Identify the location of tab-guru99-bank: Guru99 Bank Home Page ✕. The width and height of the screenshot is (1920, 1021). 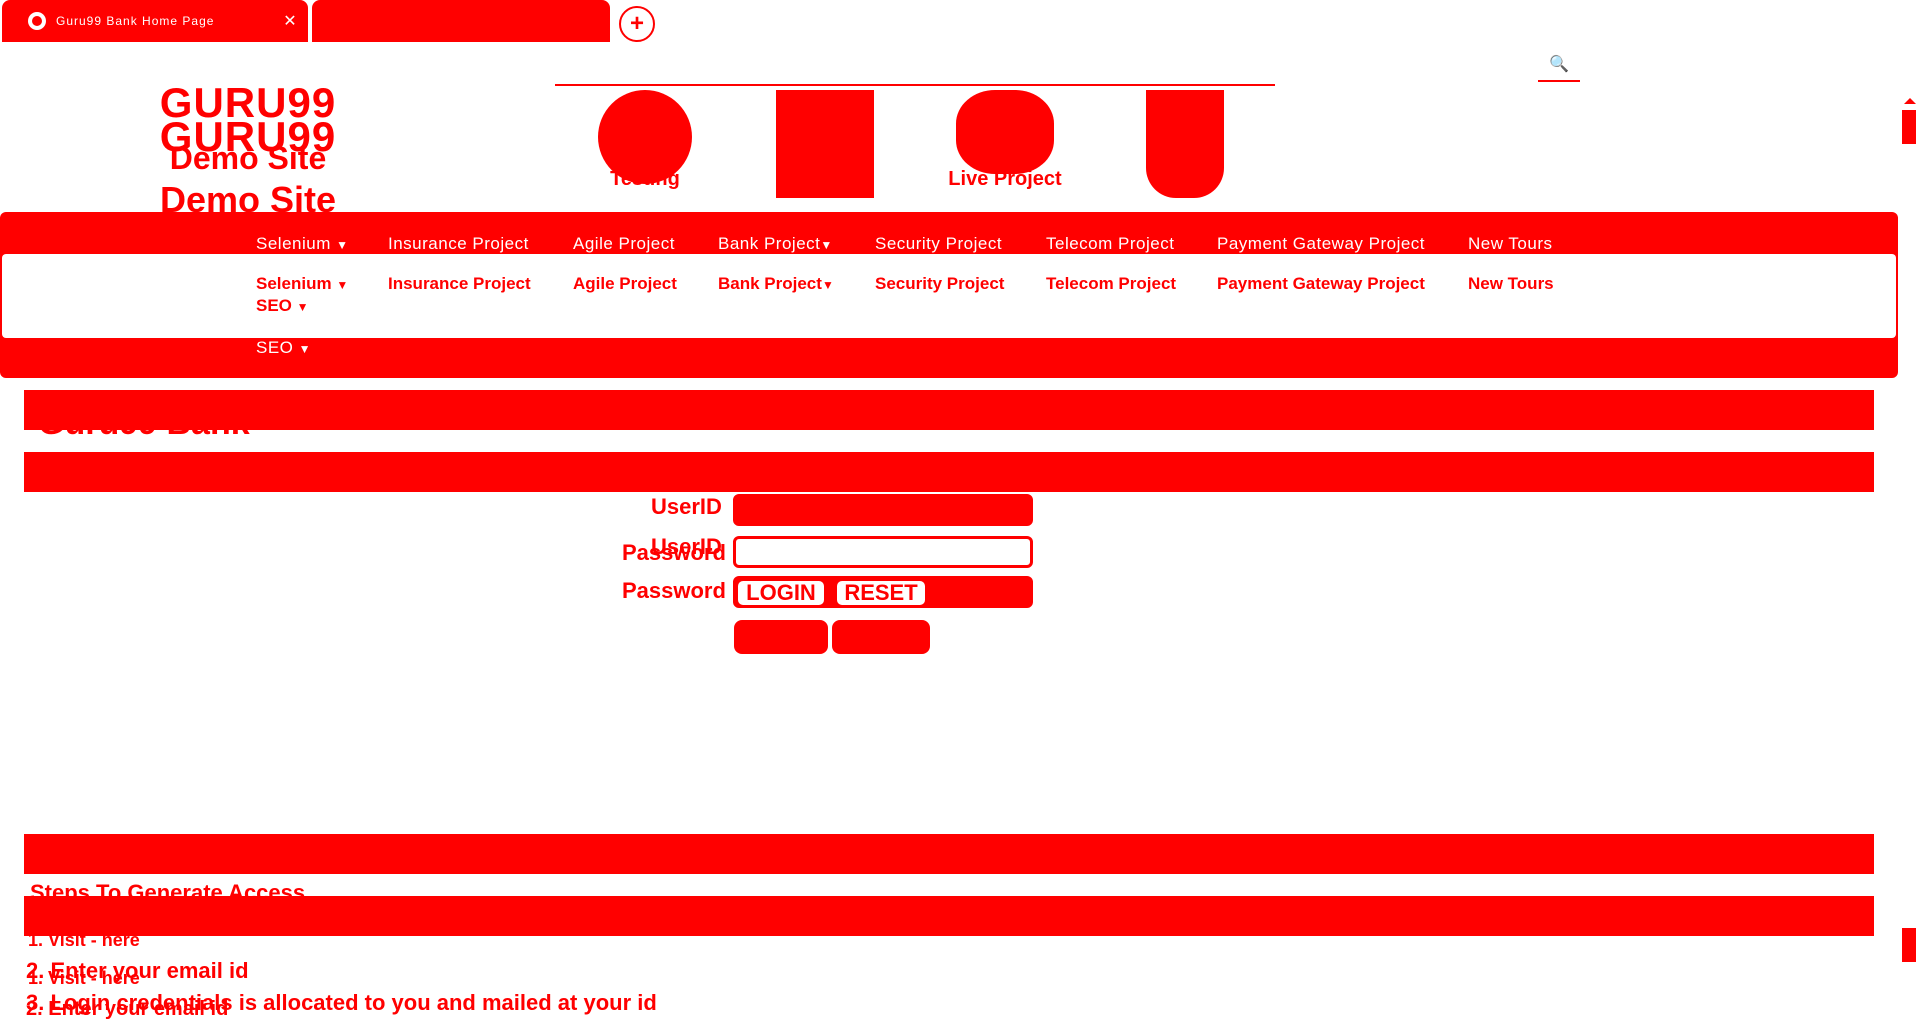
(155, 21).